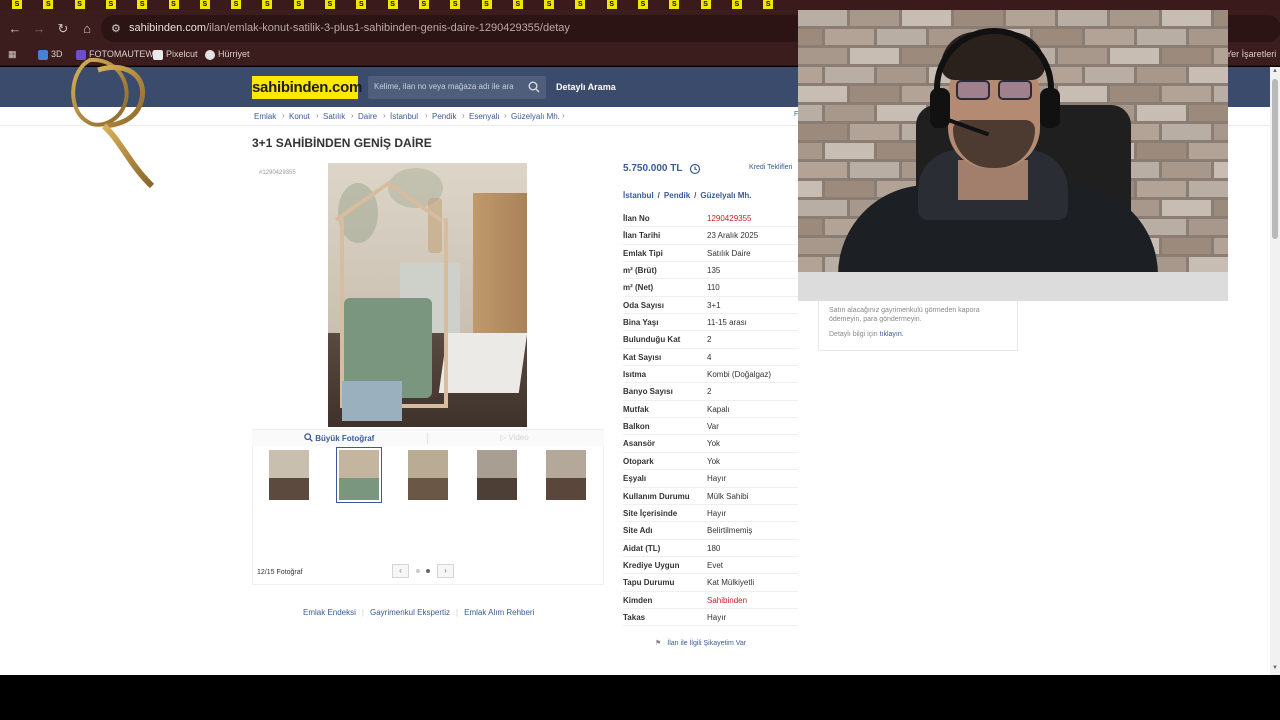 Image resolution: width=1280 pixels, height=720 pixels. I want to click on price-history-icon, so click(695, 169).